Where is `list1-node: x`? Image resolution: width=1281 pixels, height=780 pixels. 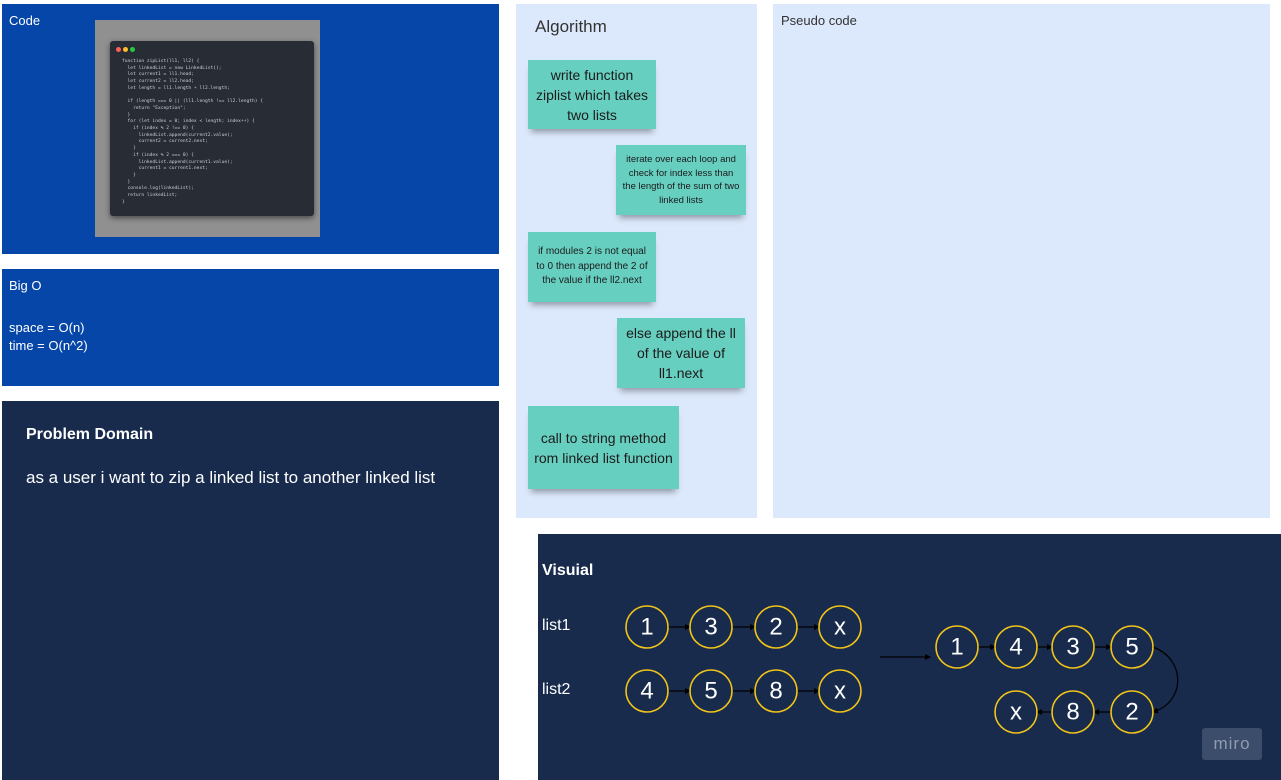
list1-node: x is located at coordinates (840, 627).